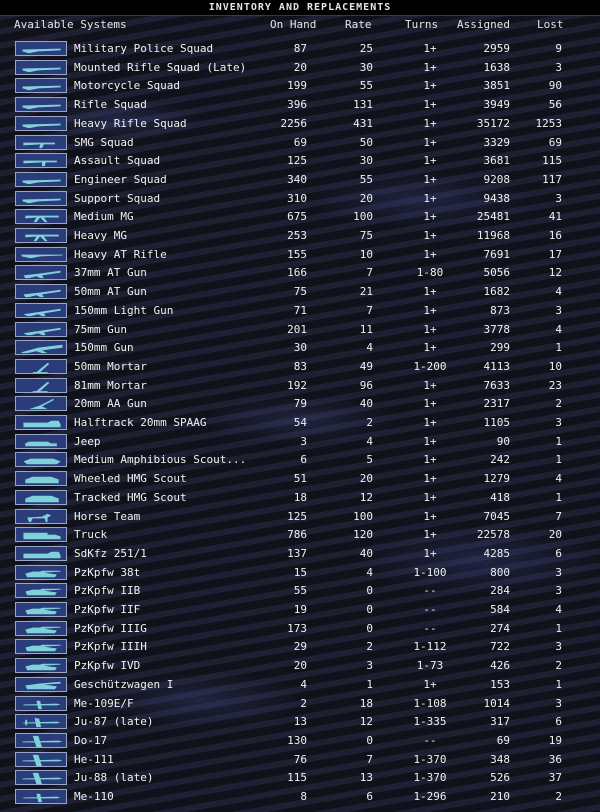  What do you see at coordinates (300, 535) in the screenshot?
I see `table-row: Truck 786 120 1+ 22578 20` at bounding box center [300, 535].